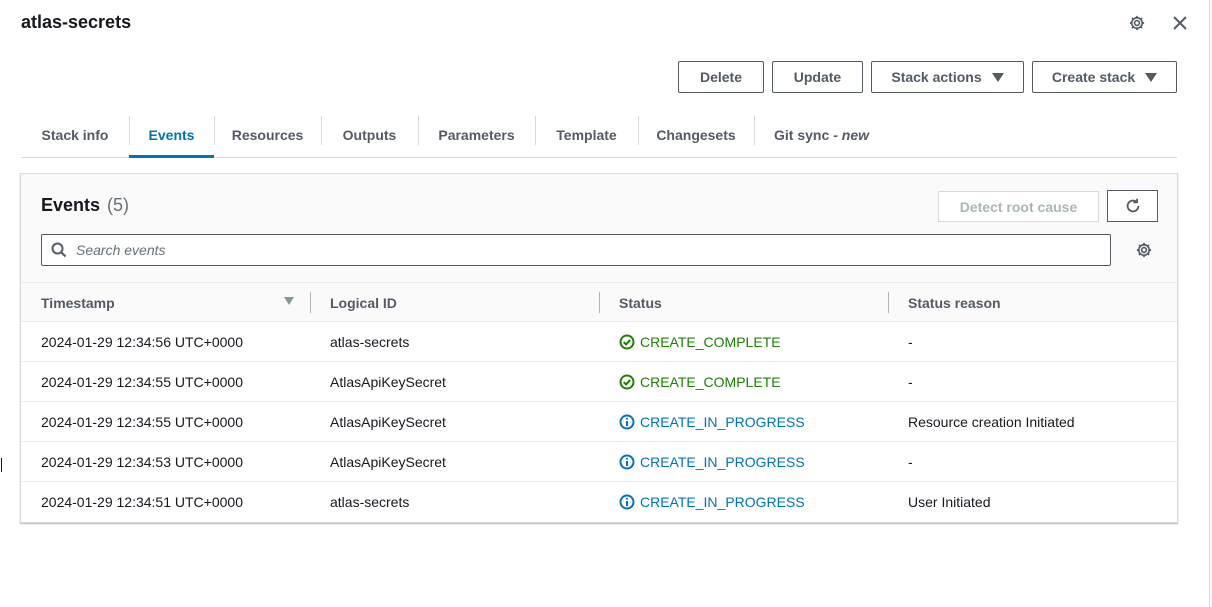  Describe the element at coordinates (1018, 206) in the screenshot. I see `detect-root-cause-button: Detect root cause` at that location.